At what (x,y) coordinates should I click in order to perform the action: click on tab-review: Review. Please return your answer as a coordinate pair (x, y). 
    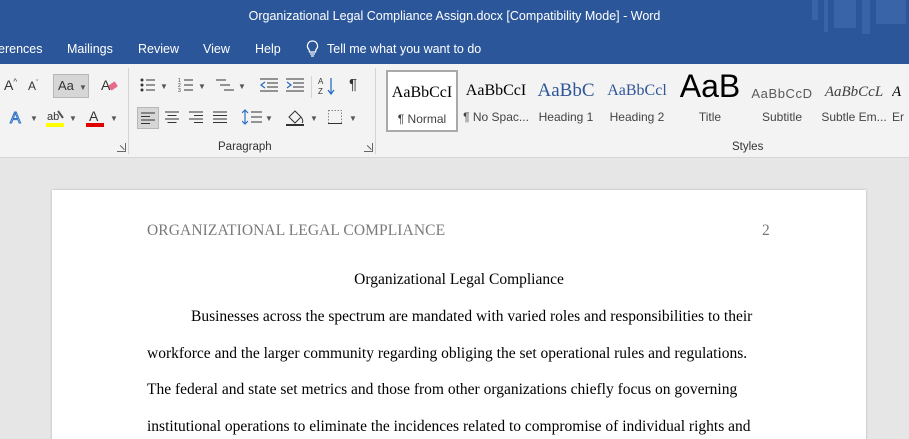
    Looking at the image, I should click on (158, 49).